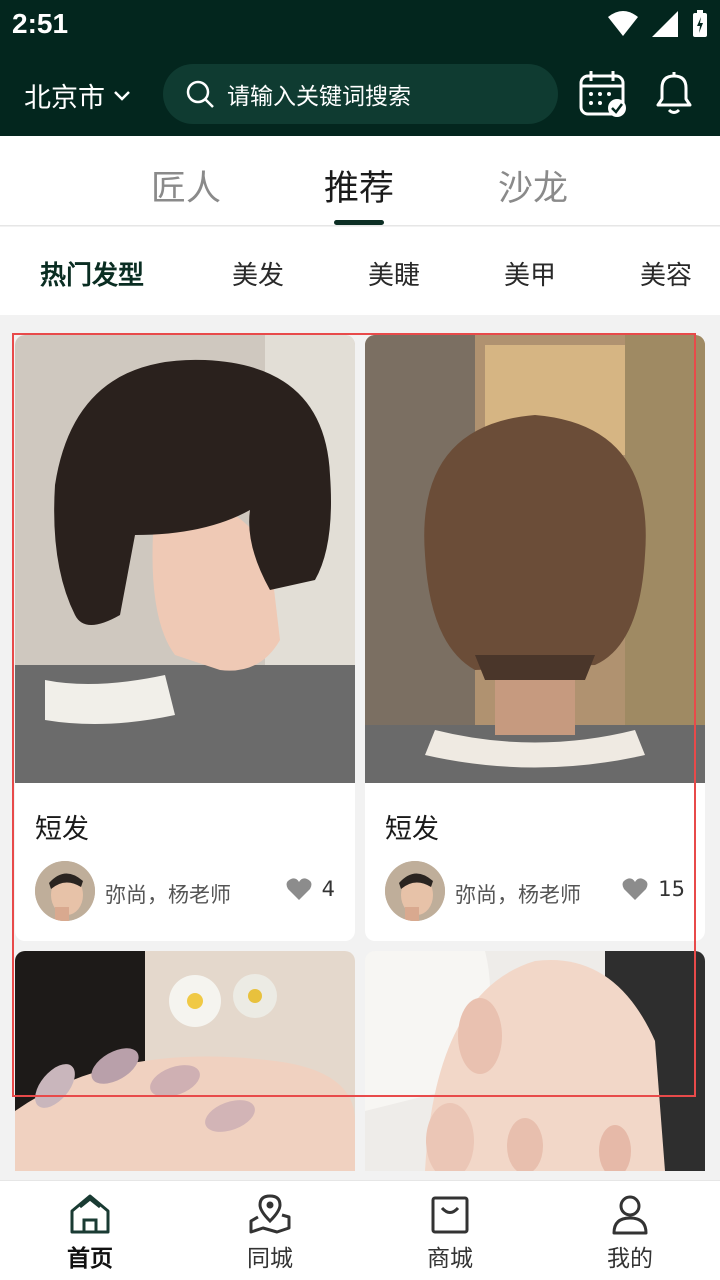  Describe the element at coordinates (328, 889) in the screenshot. I see `like-count: 4` at that location.